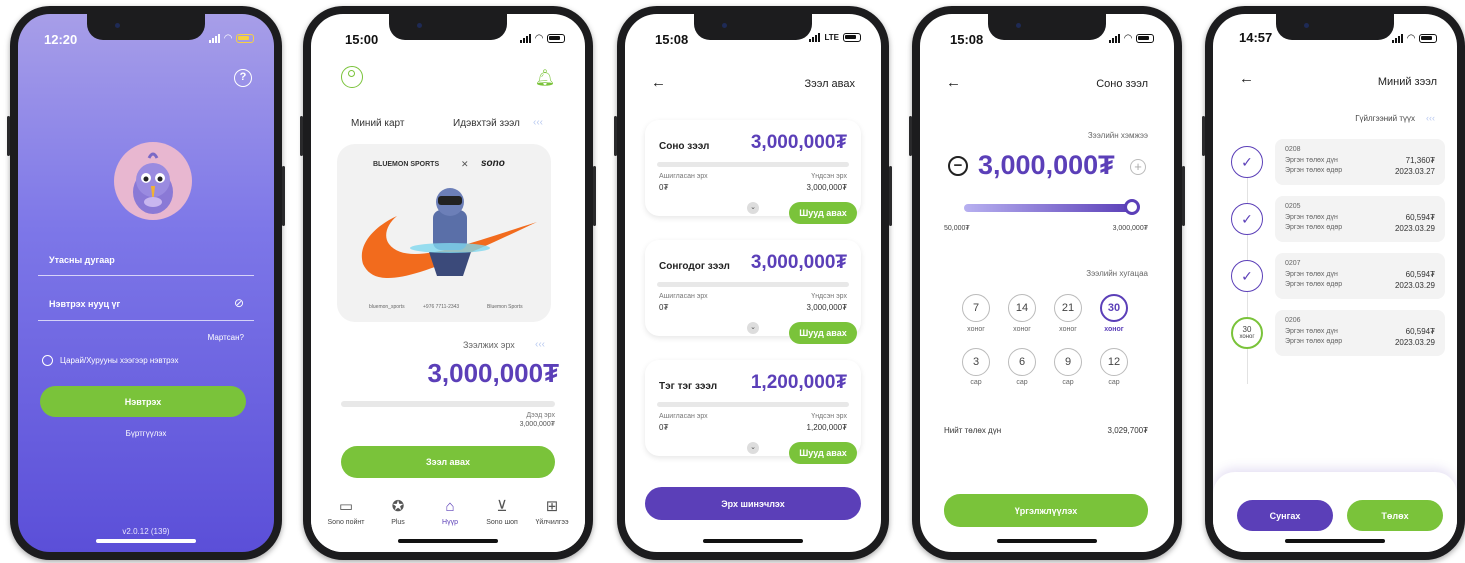 The height and width of the screenshot is (563, 1465). Describe the element at coordinates (694, 266) in the screenshot. I see `loan-name: Сонгодог зээл` at that location.